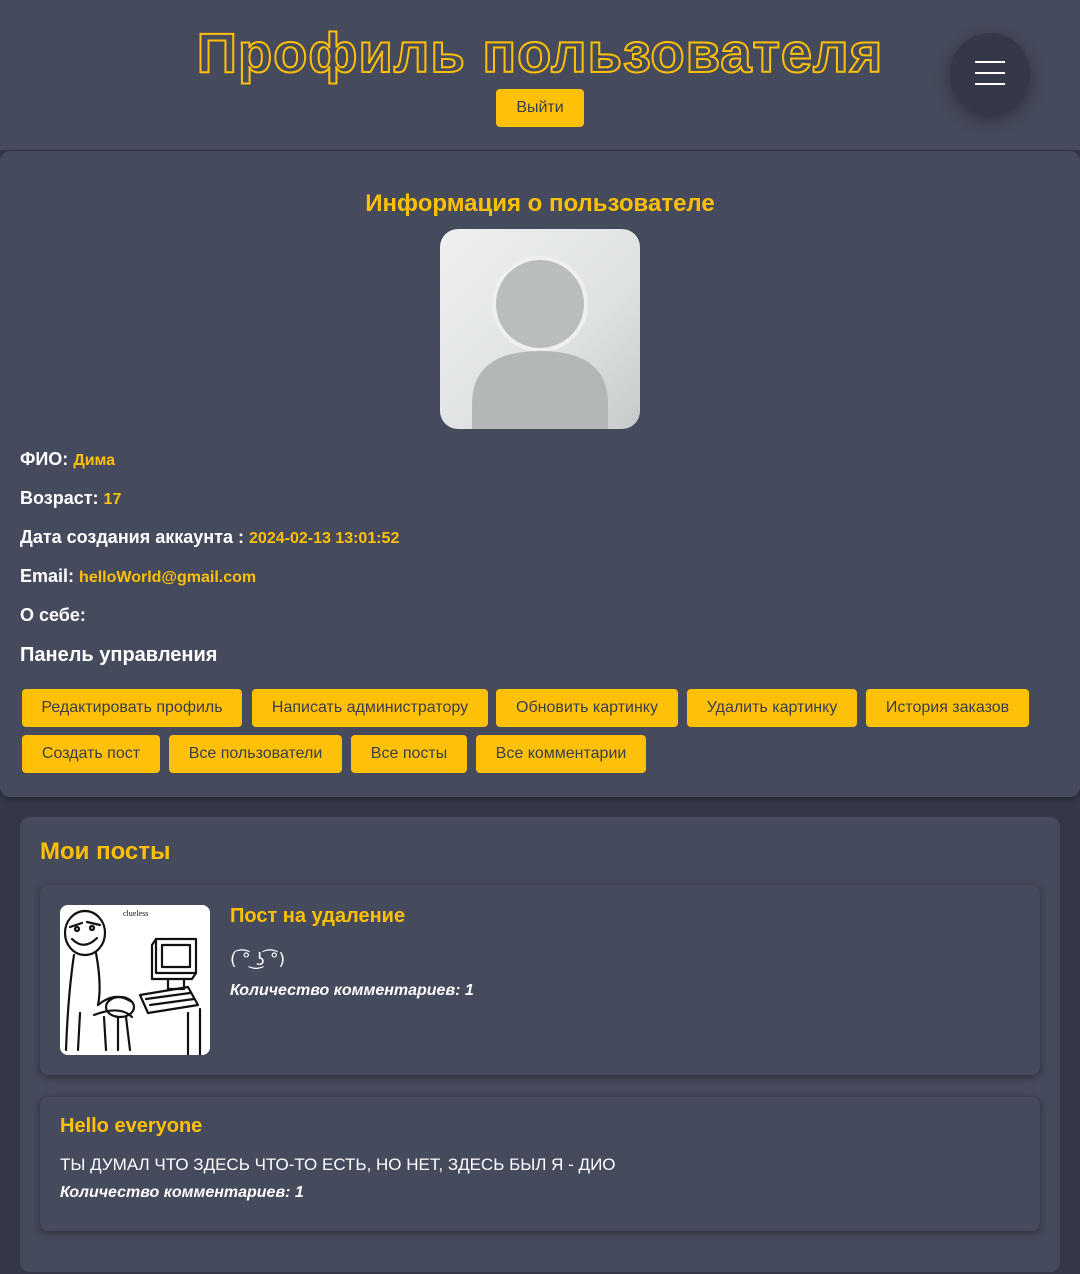 This screenshot has width=1080, height=1274. I want to click on update-picture-button: Обновить картинку, so click(587, 708).